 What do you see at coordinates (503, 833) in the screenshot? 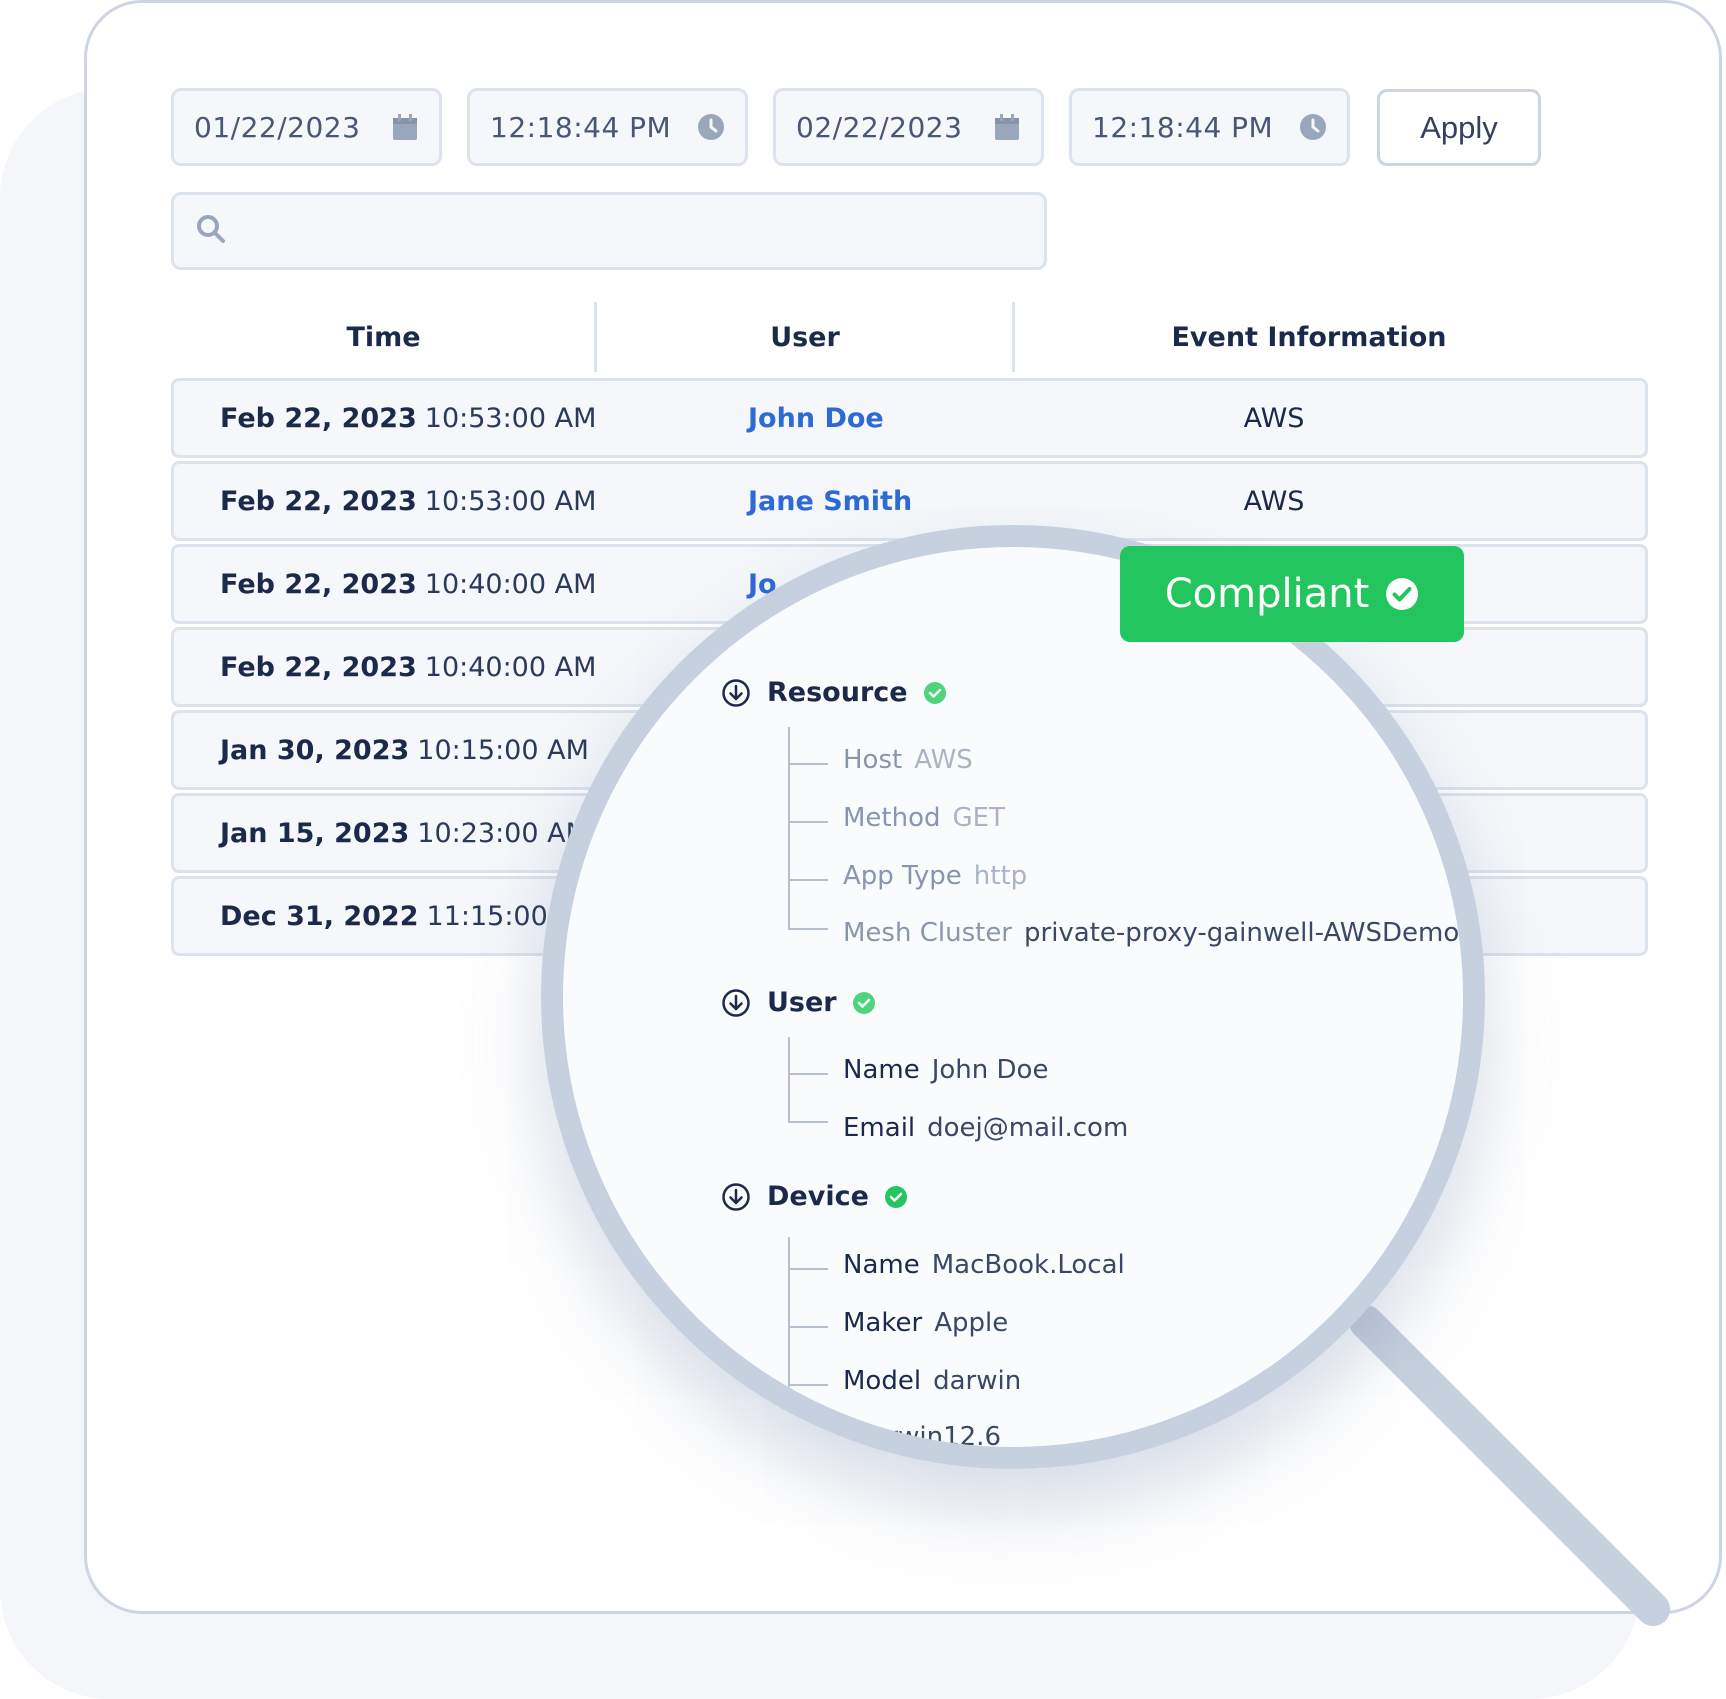
I see `row-time: 10:23:00 AM` at bounding box center [503, 833].